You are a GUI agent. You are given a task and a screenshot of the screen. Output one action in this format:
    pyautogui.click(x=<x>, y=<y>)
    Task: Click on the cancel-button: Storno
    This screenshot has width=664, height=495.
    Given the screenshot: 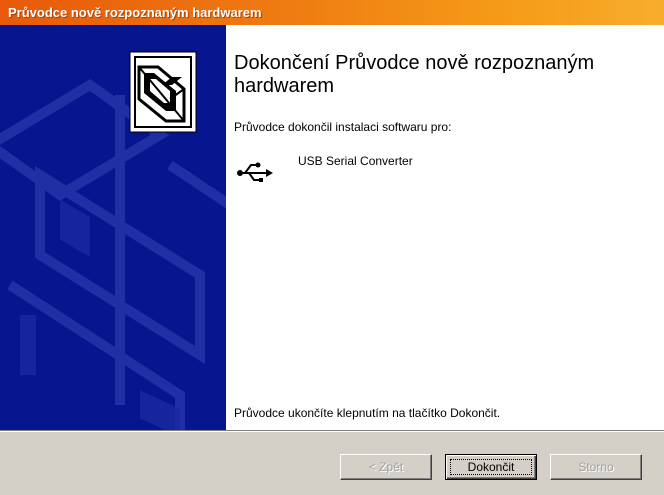 What is the action you would take?
    pyautogui.click(x=596, y=467)
    